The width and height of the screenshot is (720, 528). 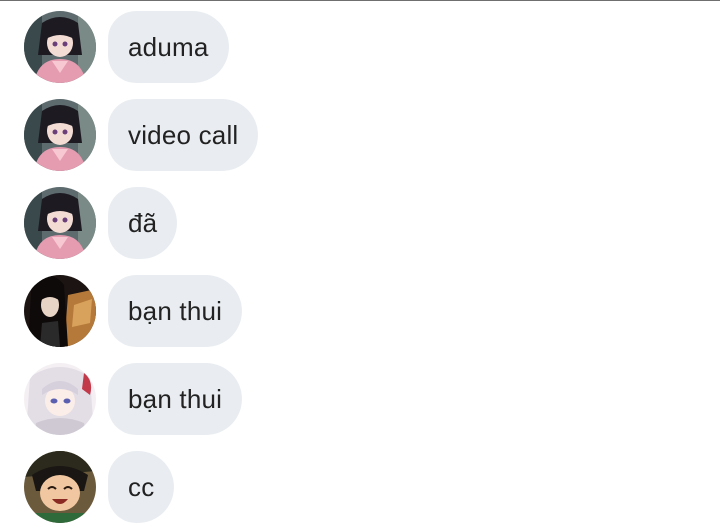 I want to click on avatar-smiling-boy-icon, so click(x=60, y=487).